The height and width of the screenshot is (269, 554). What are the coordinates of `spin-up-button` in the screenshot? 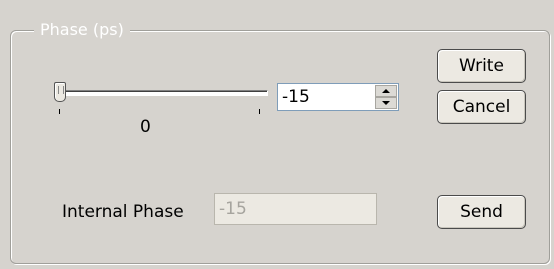 It's located at (386, 91).